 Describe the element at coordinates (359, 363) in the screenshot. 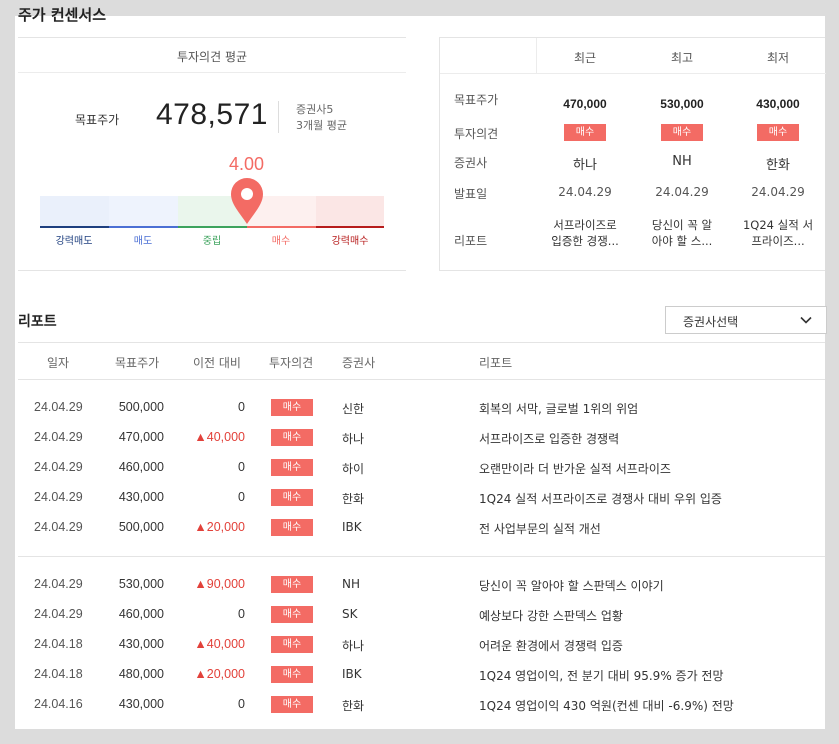

I see `header-broker: 증권사` at that location.